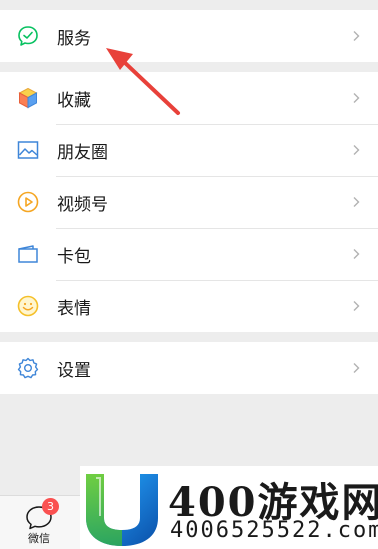  Describe the element at coordinates (39, 538) in the screenshot. I see `tab-label: 微信` at that location.